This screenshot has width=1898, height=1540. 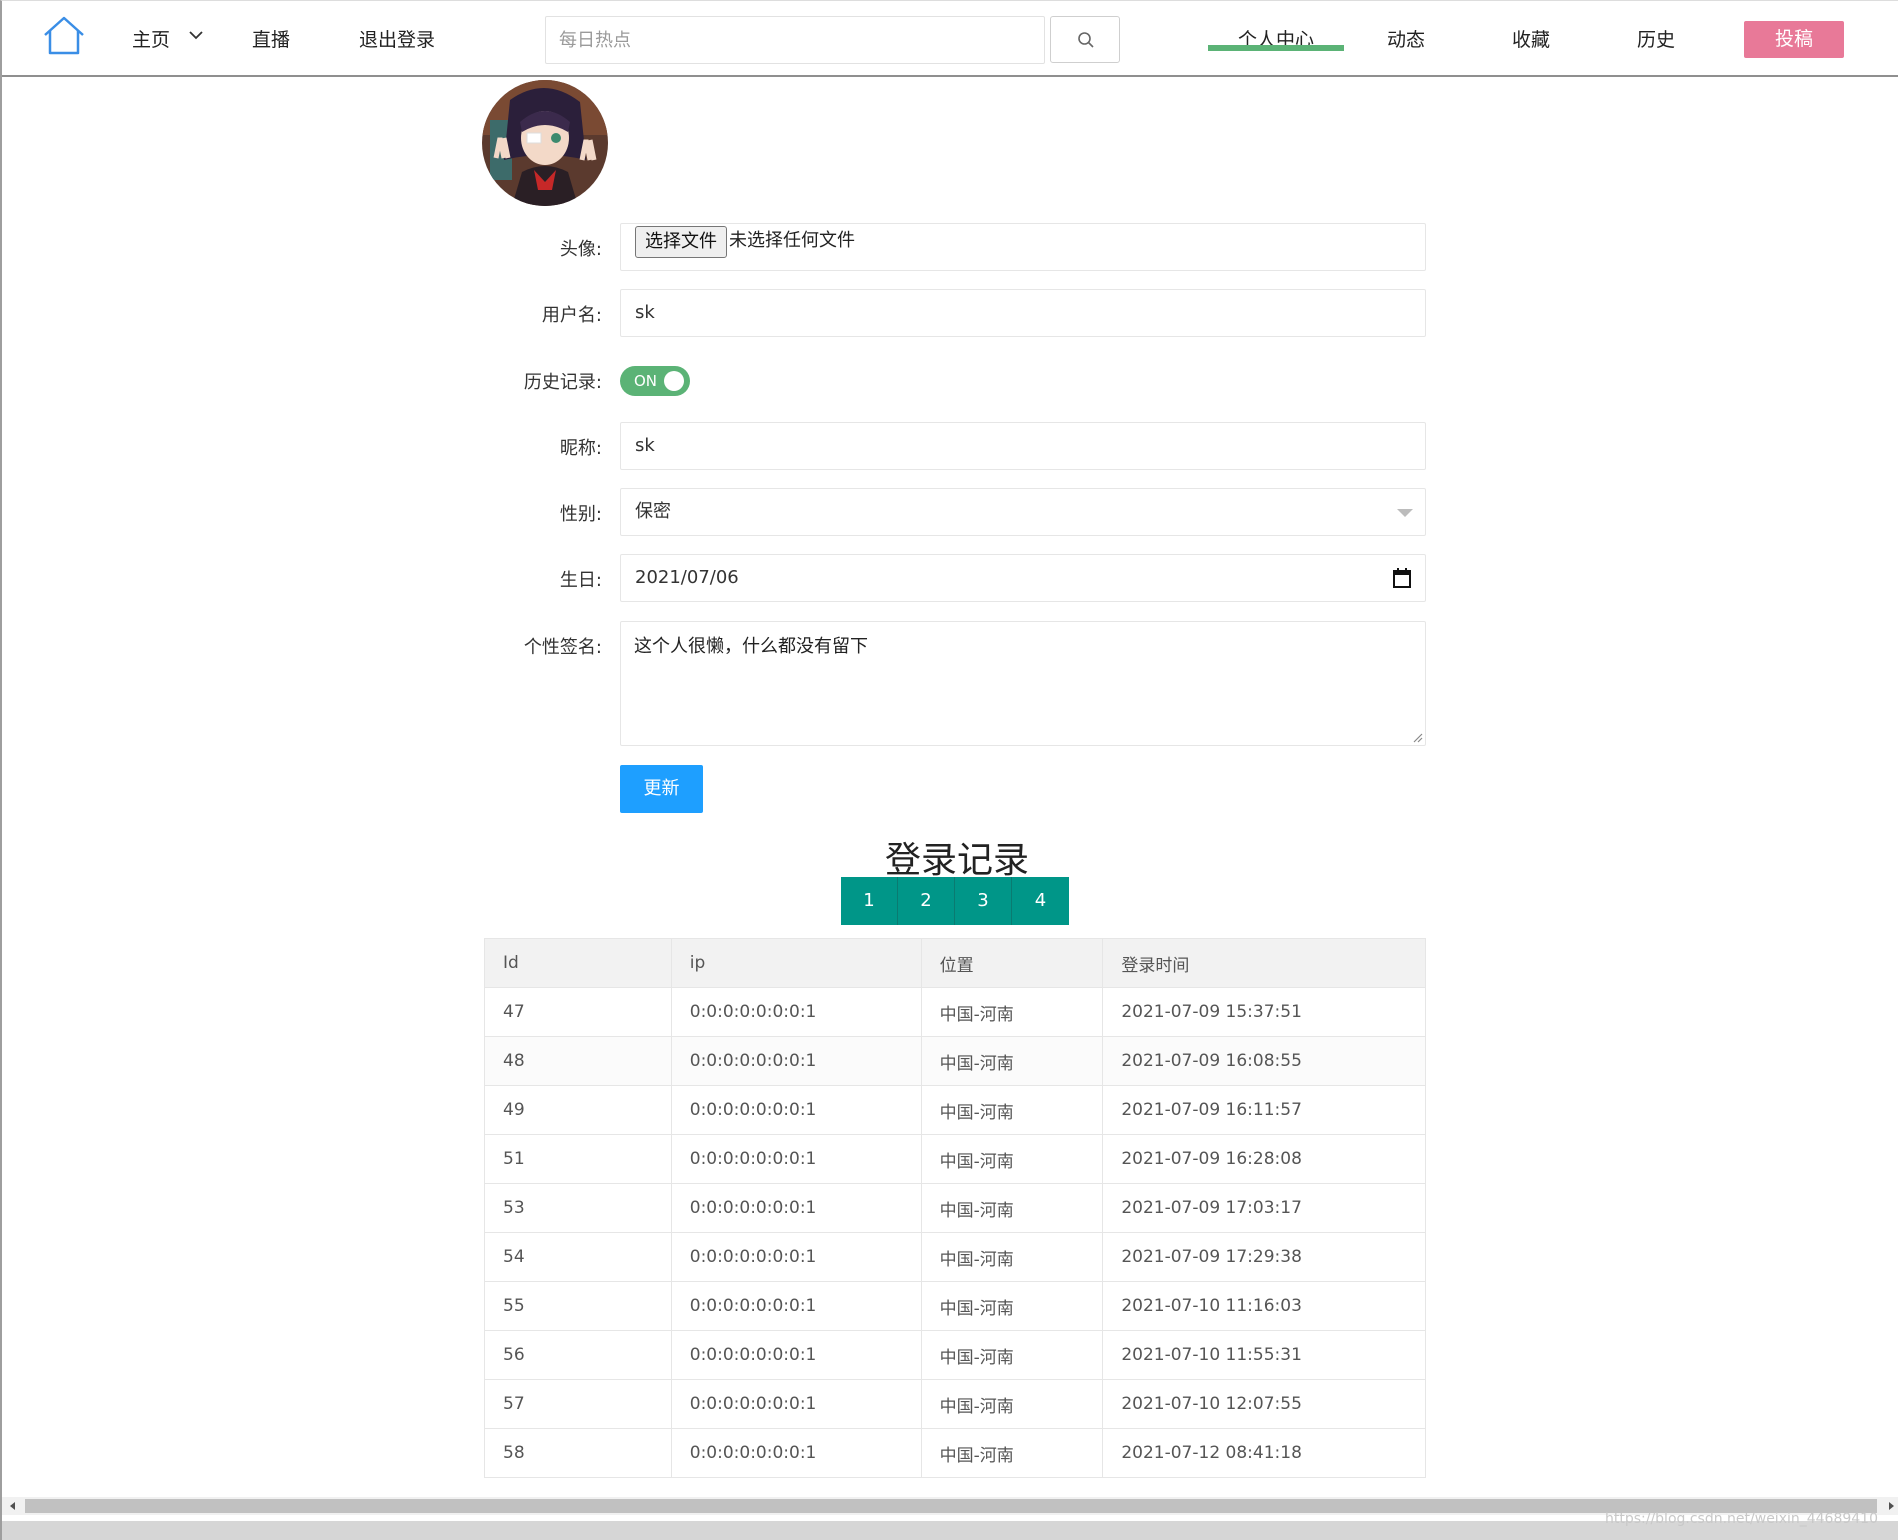 I want to click on search-icon, so click(x=1086, y=40).